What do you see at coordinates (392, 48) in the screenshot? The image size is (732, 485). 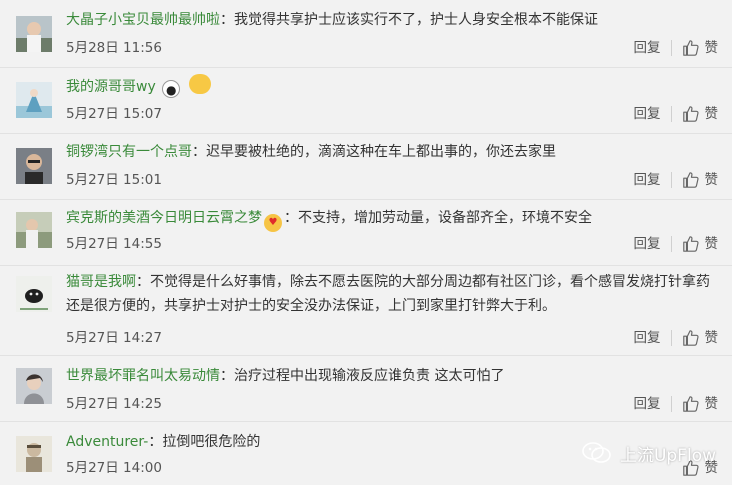 I see `comment-meta: 5月28日 11:56 回复 赞` at bounding box center [392, 48].